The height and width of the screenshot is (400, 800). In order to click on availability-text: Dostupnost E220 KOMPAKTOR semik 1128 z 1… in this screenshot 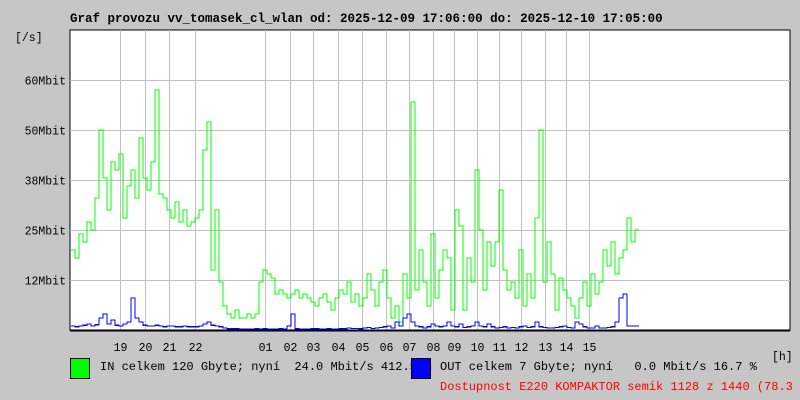, I will do `click(620, 387)`.